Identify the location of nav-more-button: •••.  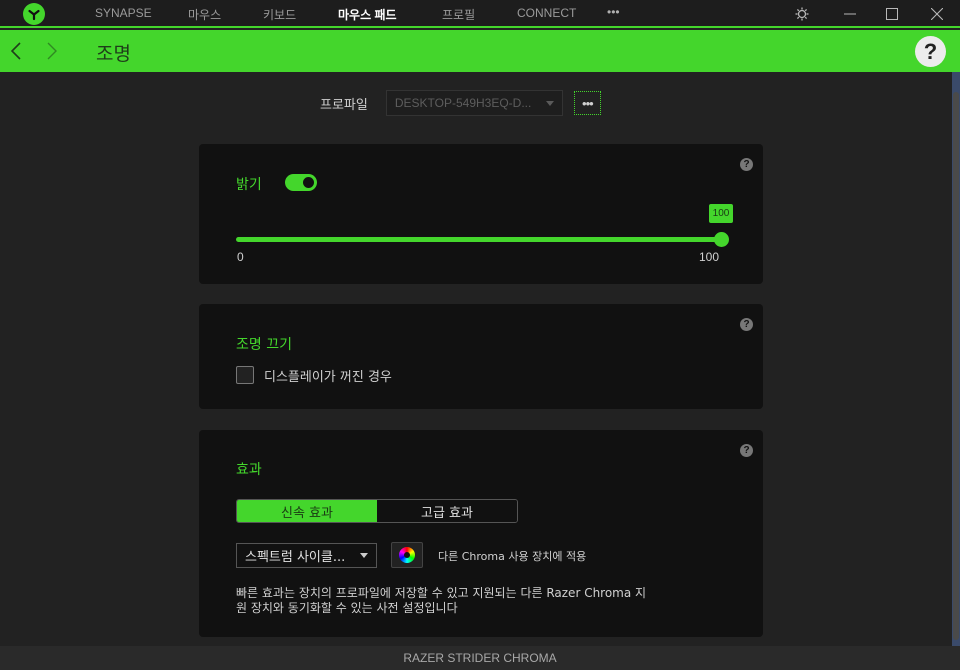
(613, 12).